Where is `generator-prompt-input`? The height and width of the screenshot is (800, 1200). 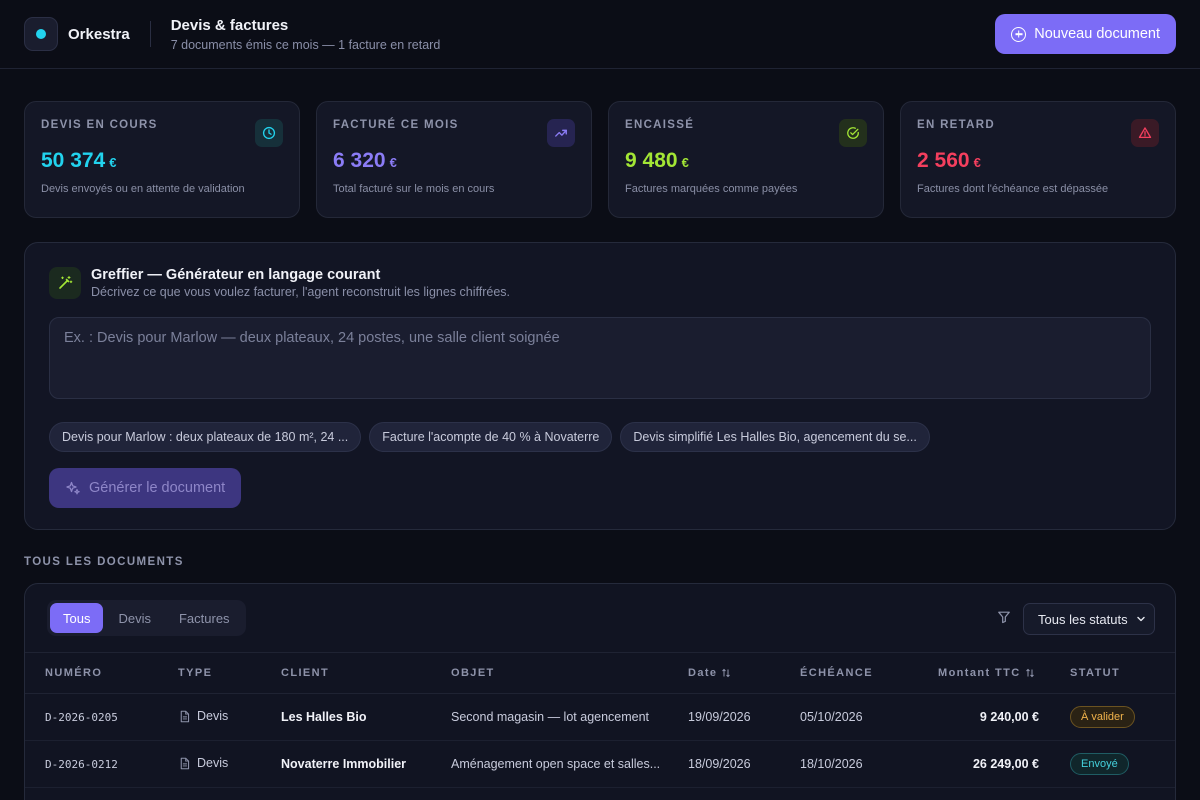 generator-prompt-input is located at coordinates (600, 358).